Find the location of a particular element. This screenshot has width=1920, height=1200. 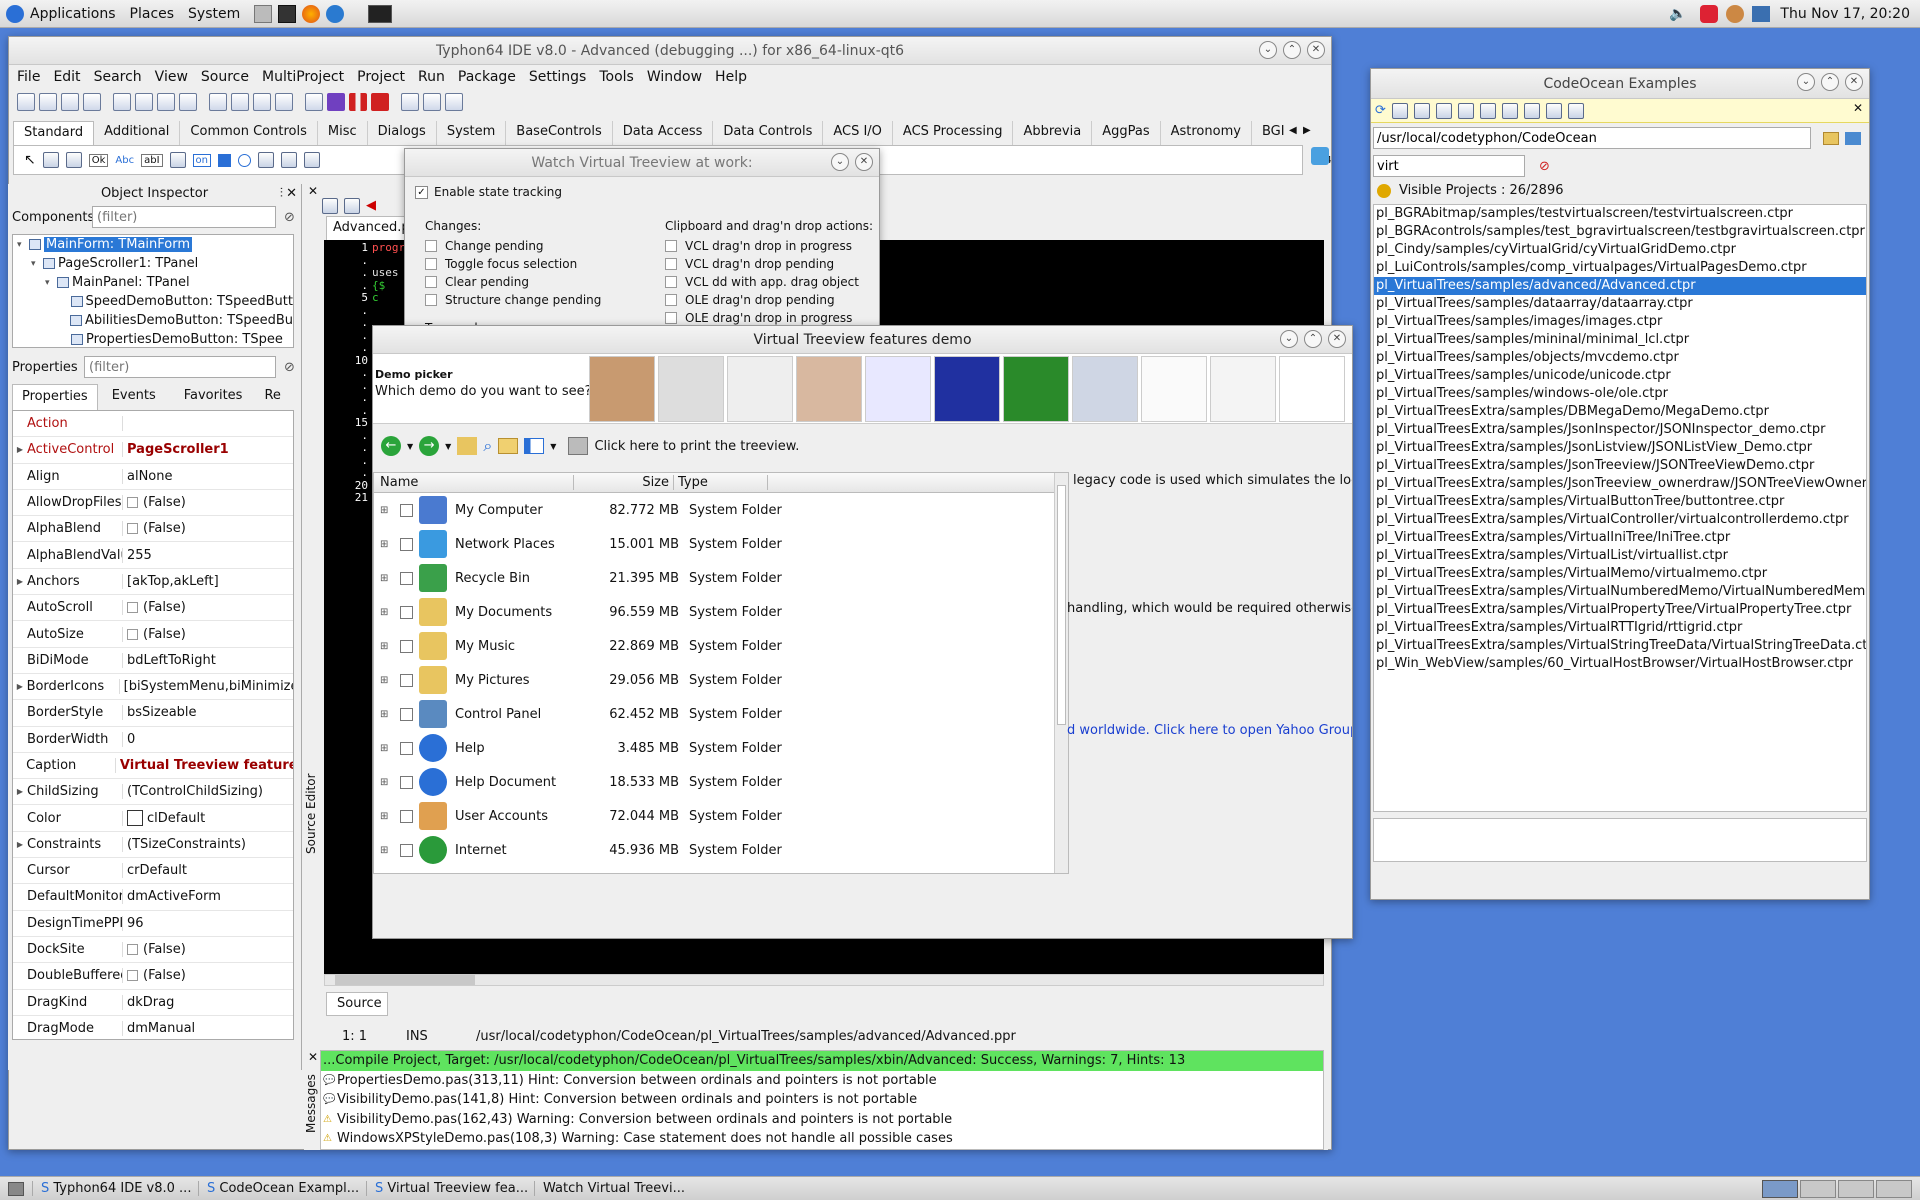

menu-window: Window is located at coordinates (674, 77).